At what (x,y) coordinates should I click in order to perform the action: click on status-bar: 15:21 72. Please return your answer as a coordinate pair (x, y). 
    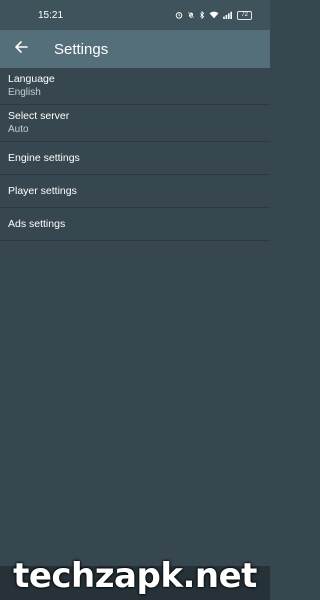
    Looking at the image, I should click on (135, 15).